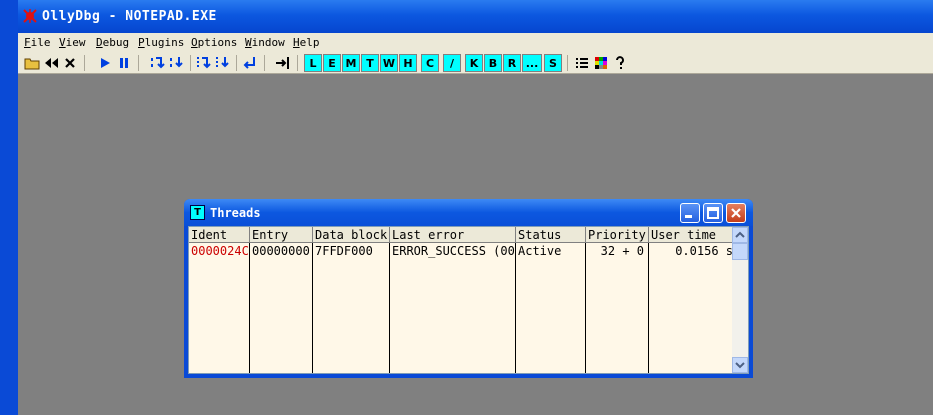 The image size is (933, 415). I want to click on menu-options: Options, so click(214, 42).